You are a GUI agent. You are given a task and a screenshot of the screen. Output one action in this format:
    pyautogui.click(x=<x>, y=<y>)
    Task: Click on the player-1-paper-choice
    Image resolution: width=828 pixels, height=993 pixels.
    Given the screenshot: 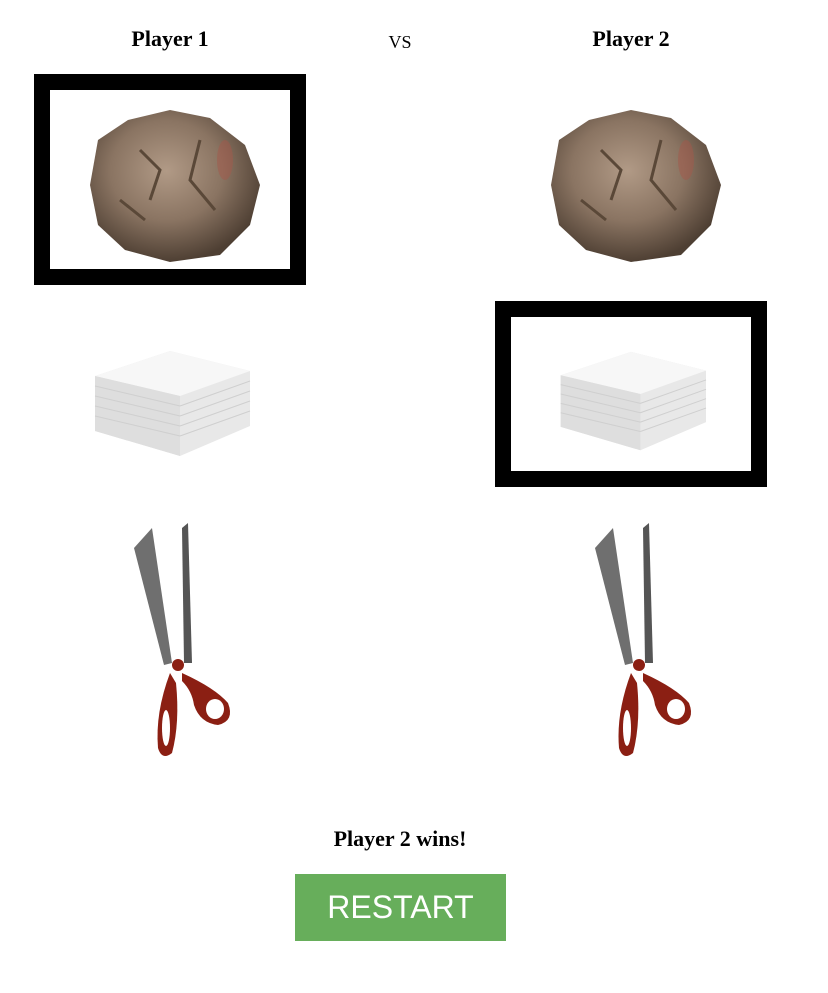 What is the action you would take?
    pyautogui.click(x=170, y=395)
    